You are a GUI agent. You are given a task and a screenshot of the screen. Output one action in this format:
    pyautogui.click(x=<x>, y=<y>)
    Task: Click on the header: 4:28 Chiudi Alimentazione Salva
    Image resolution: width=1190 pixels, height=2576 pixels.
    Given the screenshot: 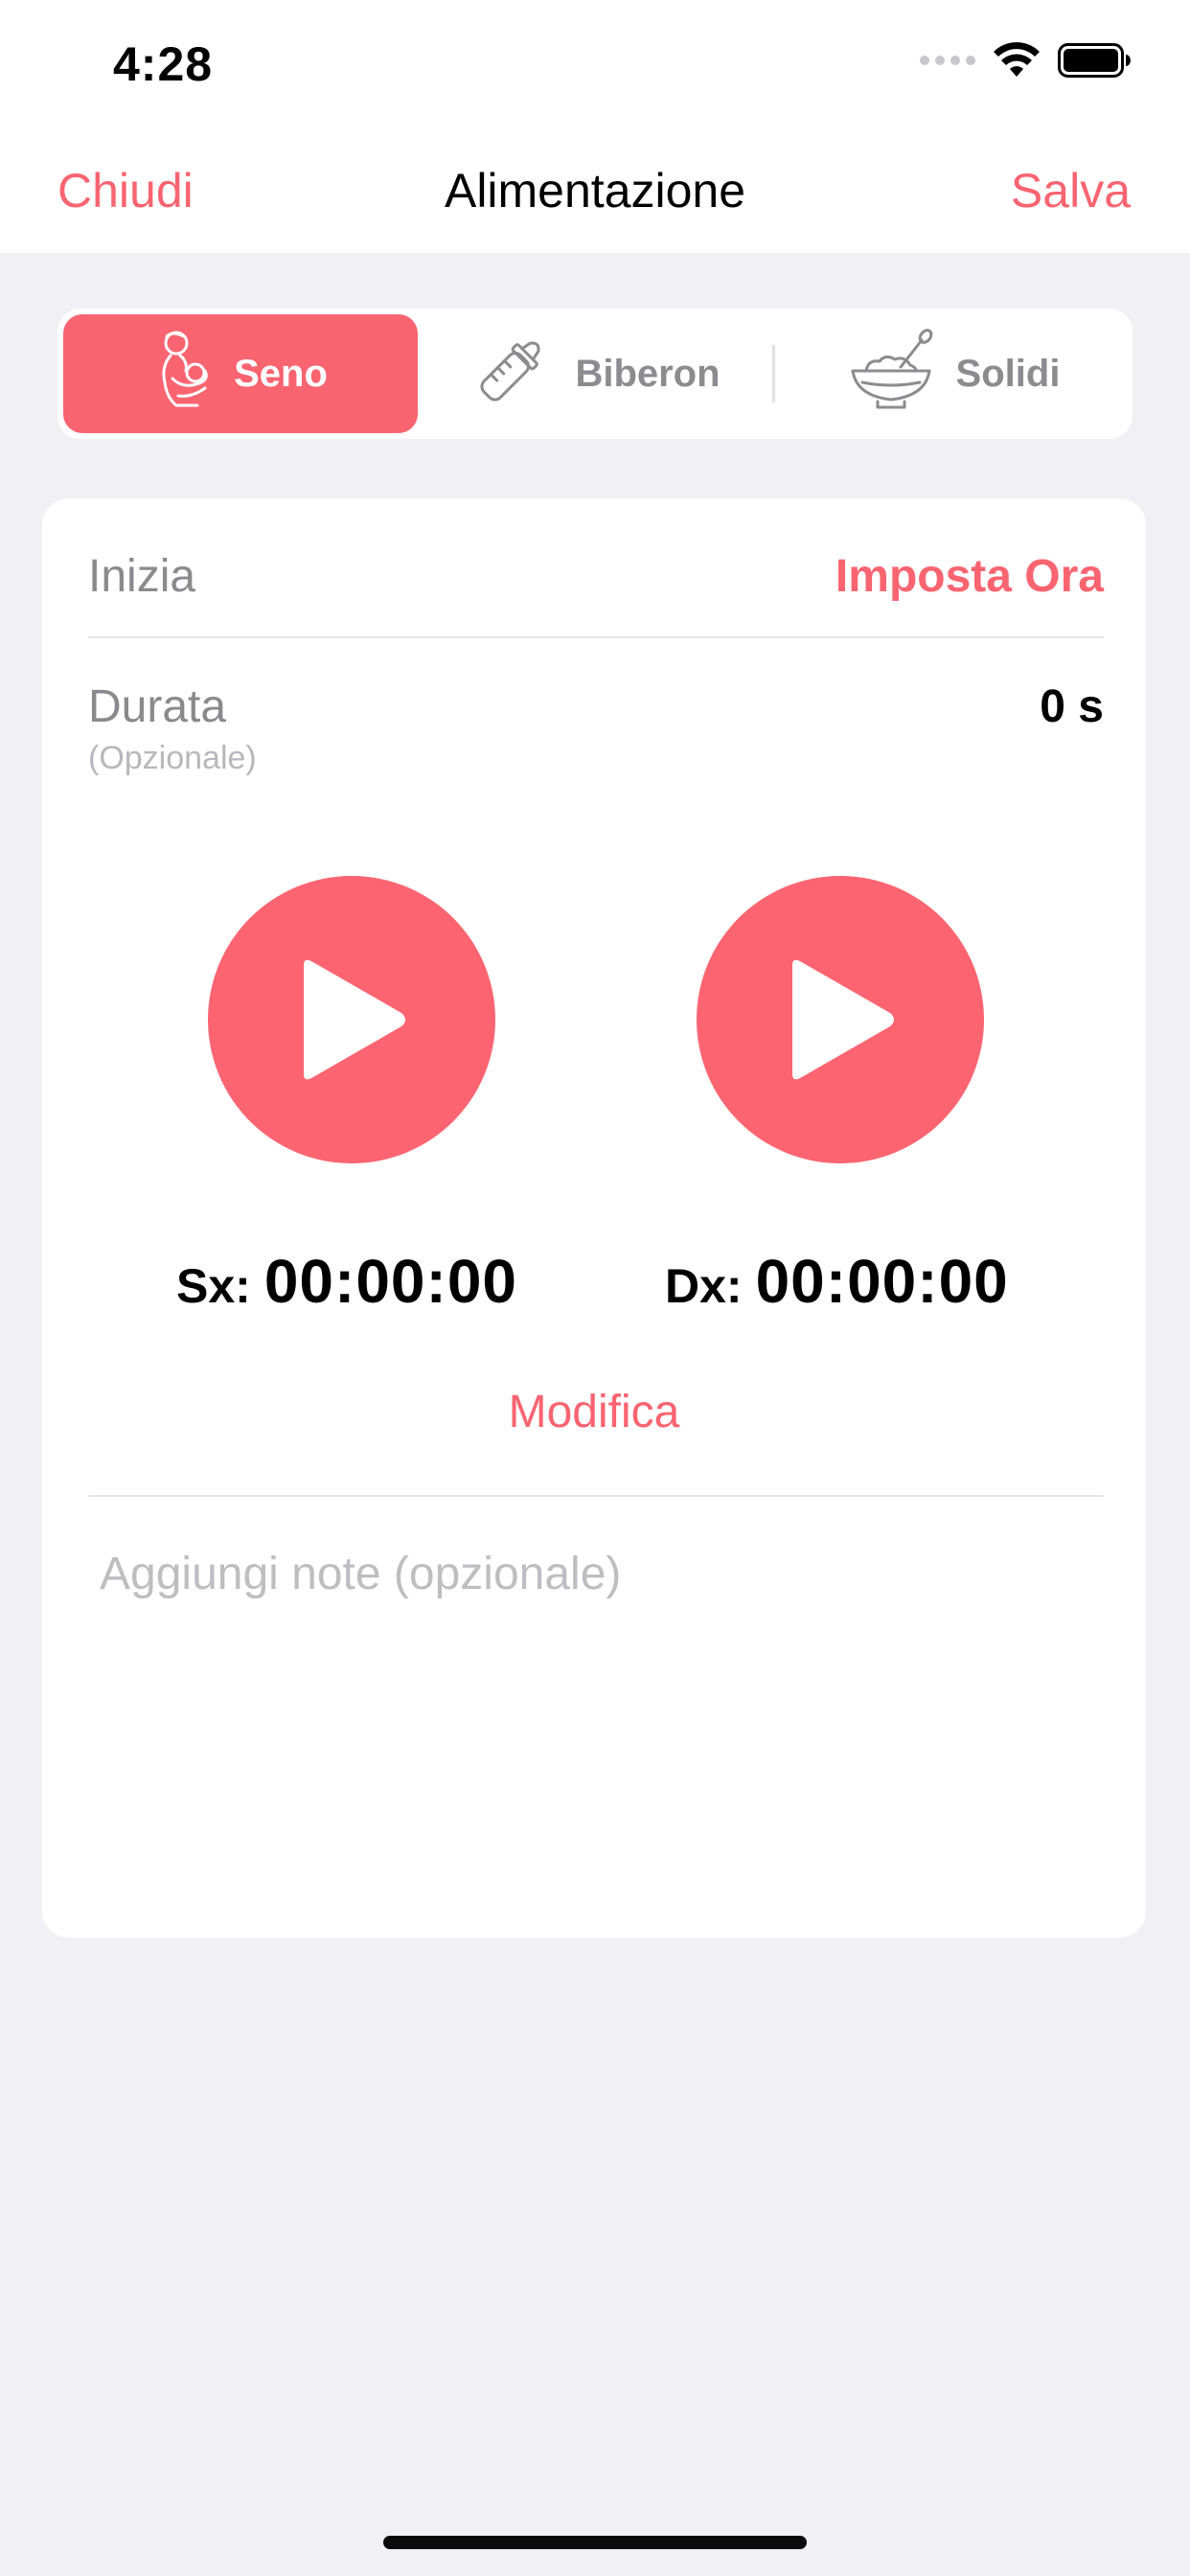 What is the action you would take?
    pyautogui.click(x=595, y=126)
    